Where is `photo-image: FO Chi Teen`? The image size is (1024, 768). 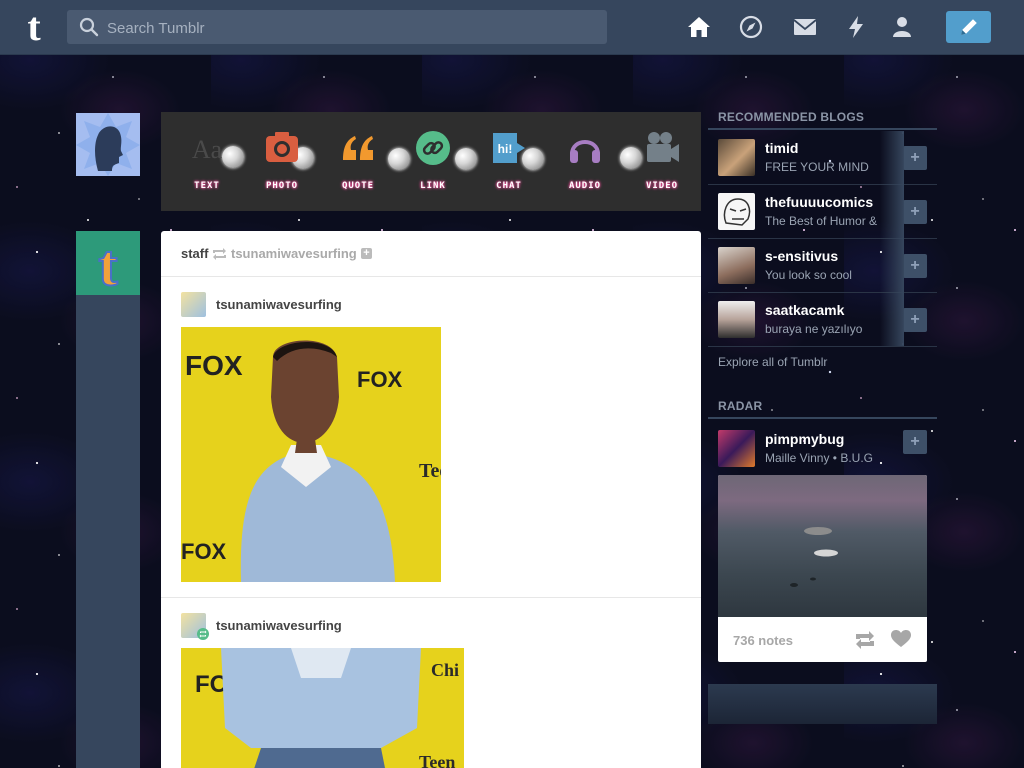 photo-image: FO Chi Teen is located at coordinates (322, 708).